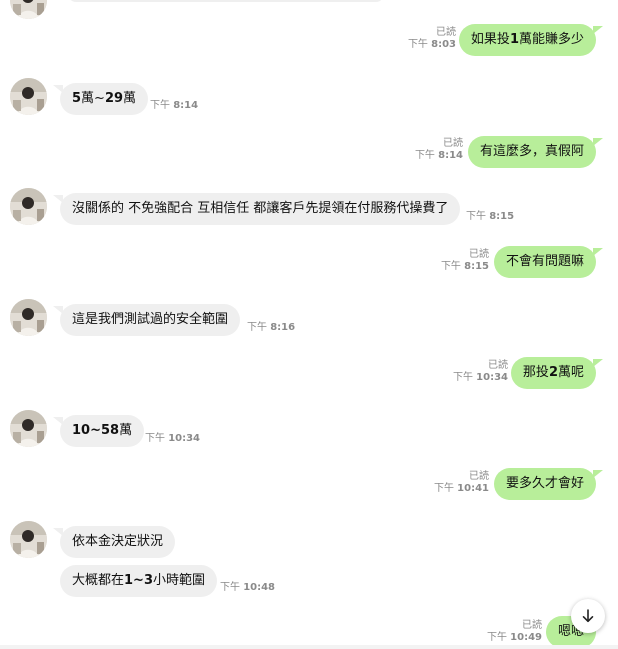  I want to click on arrow-down-icon, so click(588, 616).